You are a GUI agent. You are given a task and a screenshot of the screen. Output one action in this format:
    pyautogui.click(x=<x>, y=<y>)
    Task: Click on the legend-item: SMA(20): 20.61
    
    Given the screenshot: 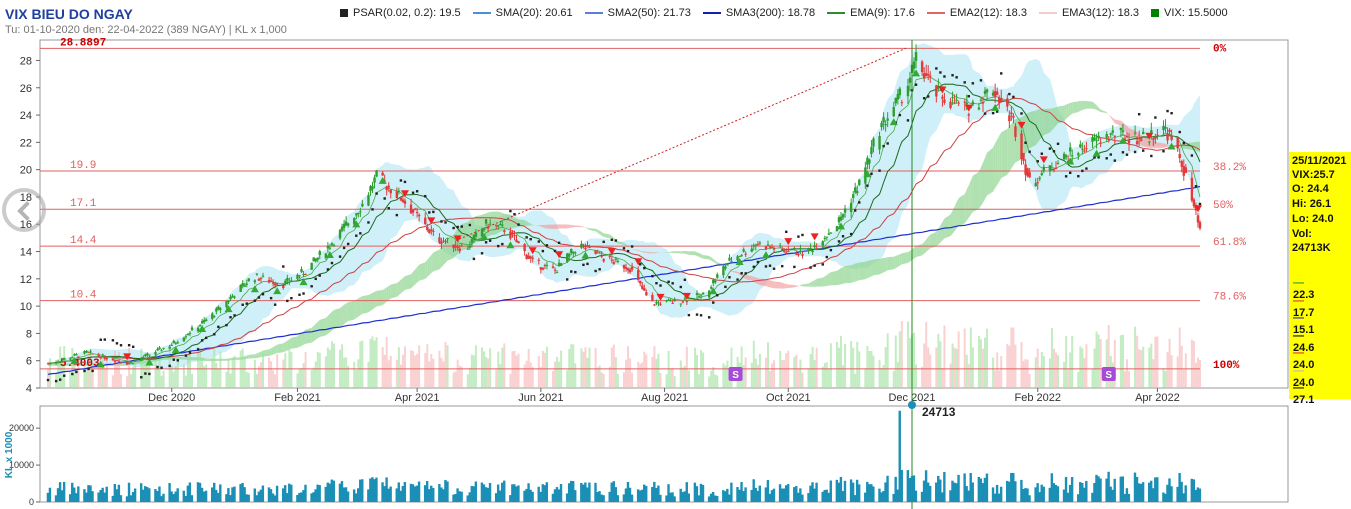 What is the action you would take?
    pyautogui.click(x=522, y=13)
    